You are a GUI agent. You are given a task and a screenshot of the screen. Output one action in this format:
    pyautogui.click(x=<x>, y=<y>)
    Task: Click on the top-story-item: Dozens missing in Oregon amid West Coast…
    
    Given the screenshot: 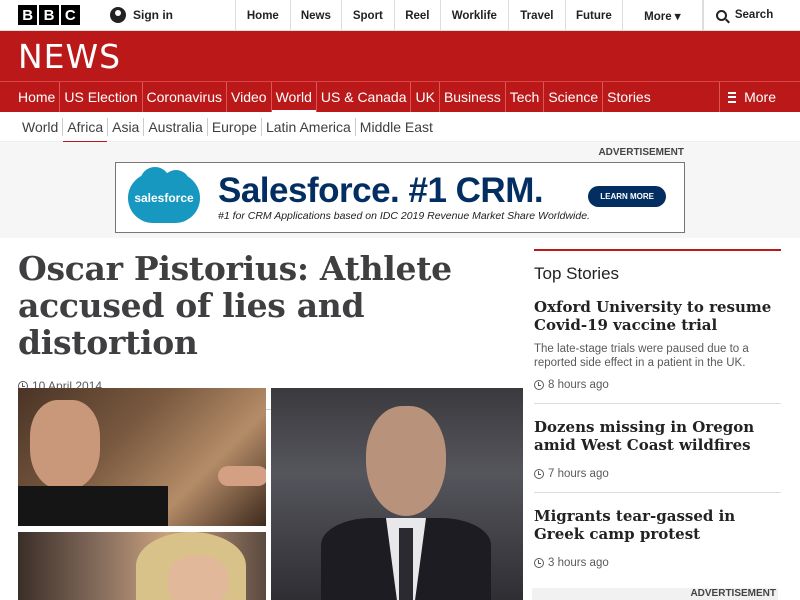 What is the action you would take?
    pyautogui.click(x=657, y=448)
    